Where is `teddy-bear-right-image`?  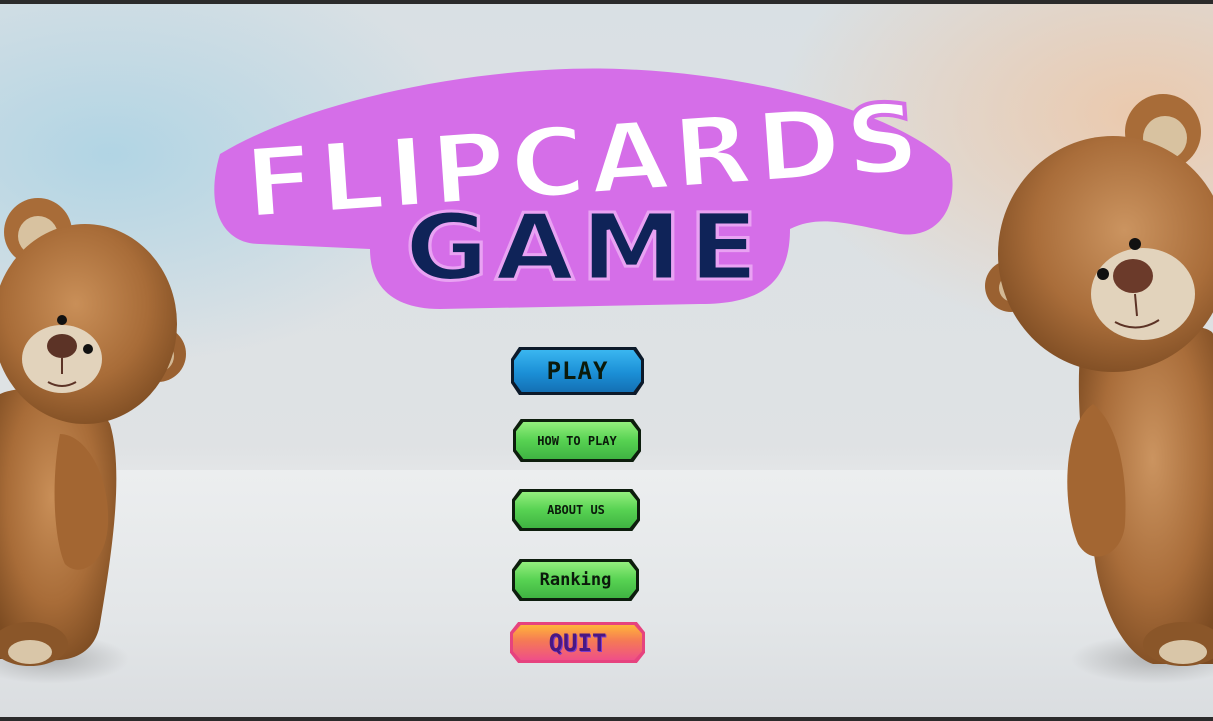
teddy-bear-right-image is located at coordinates (1099, 380).